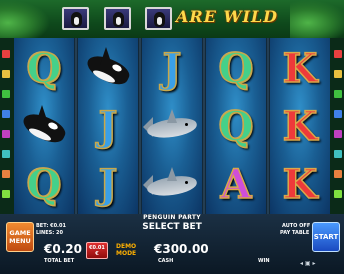 The width and height of the screenshot is (344, 274). I want to click on symbol-a: A, so click(236, 184).